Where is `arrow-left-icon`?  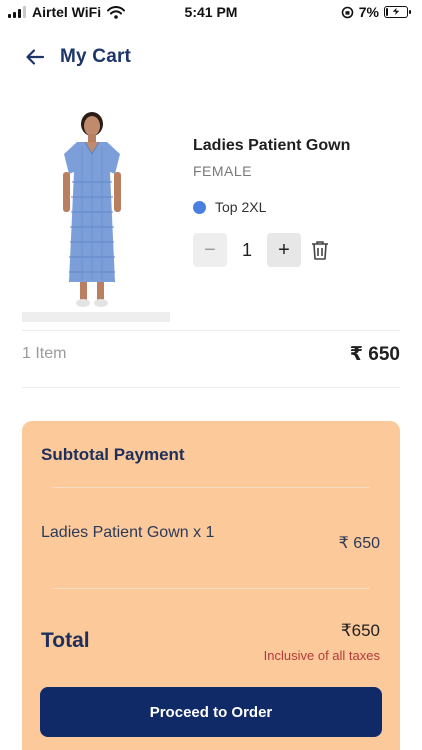 arrow-left-icon is located at coordinates (35, 57).